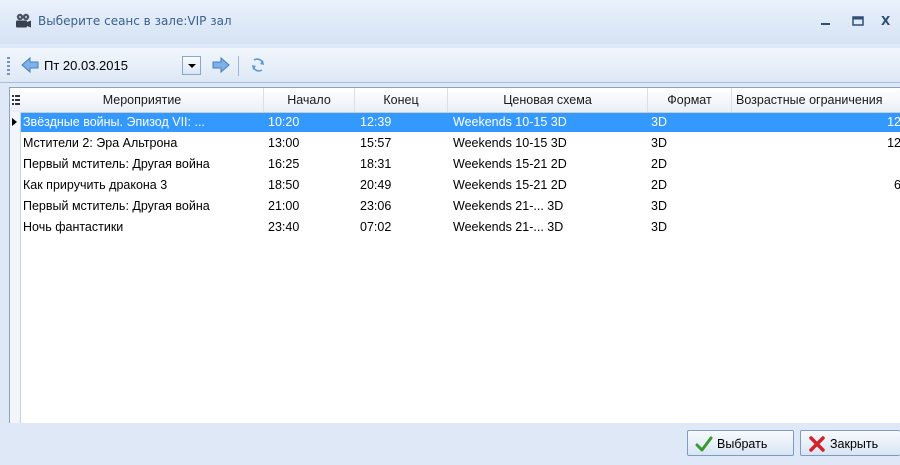 The image size is (900, 465). I want to click on close-window-button: X, so click(889, 21).